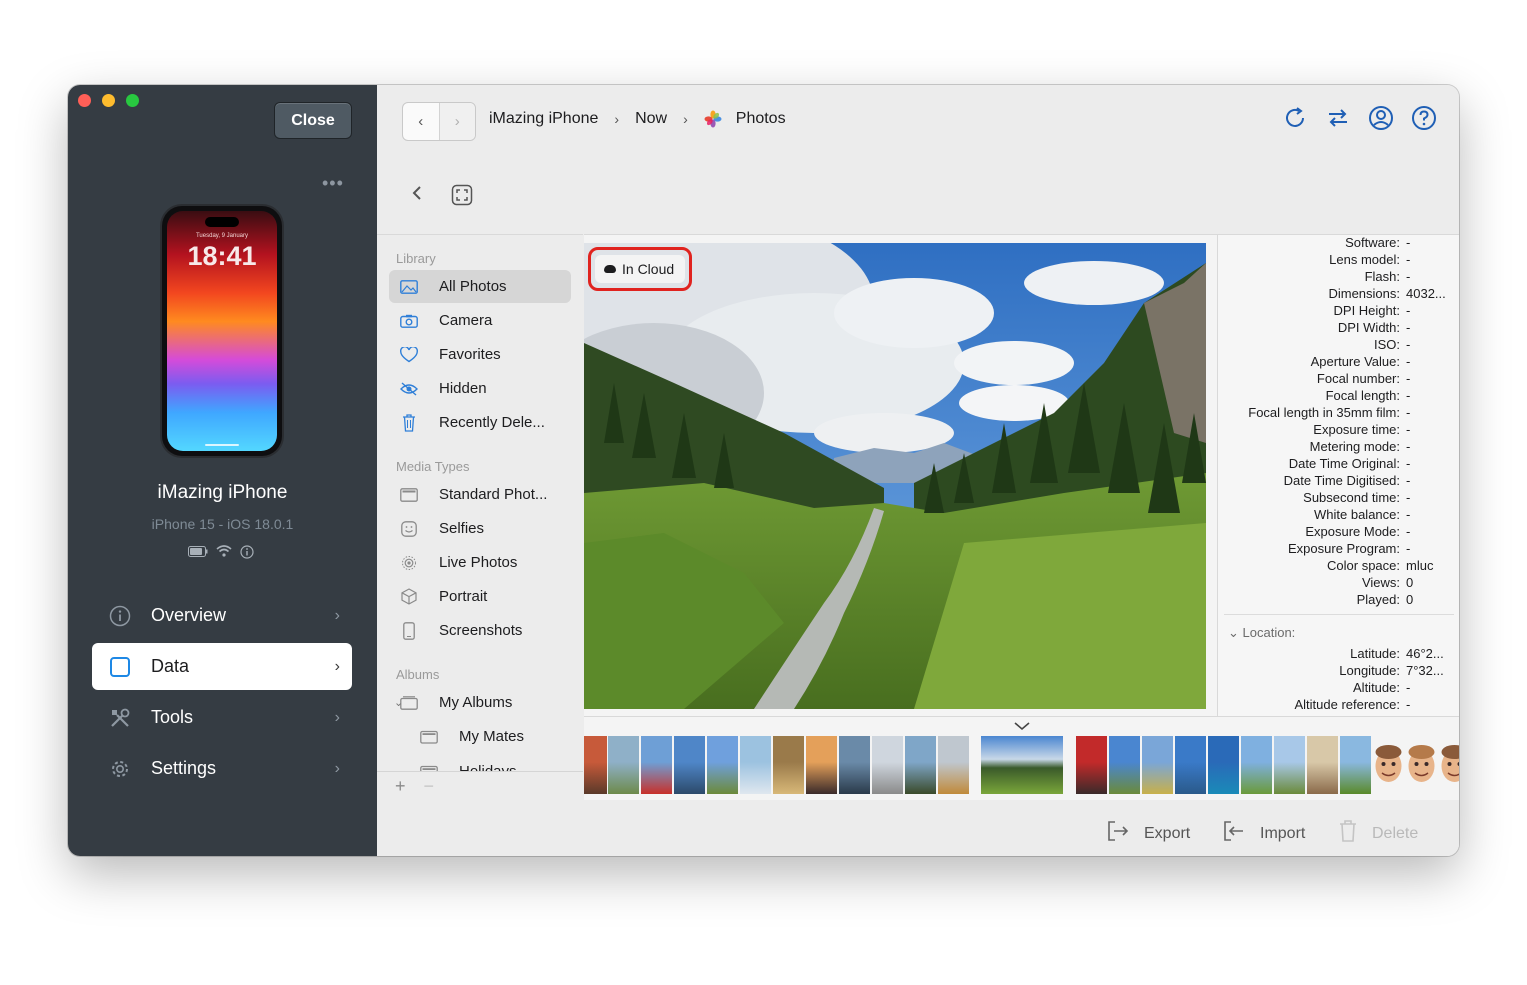  Describe the element at coordinates (1424, 118) in the screenshot. I see `help-icon` at that location.